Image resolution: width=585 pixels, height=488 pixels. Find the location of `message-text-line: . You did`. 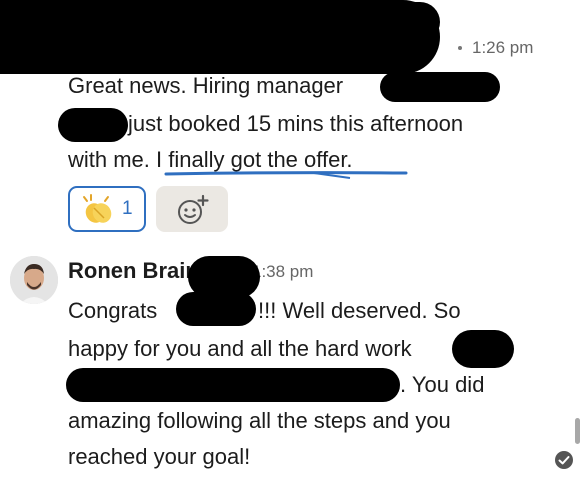

message-text-line: . You did is located at coordinates (442, 384).